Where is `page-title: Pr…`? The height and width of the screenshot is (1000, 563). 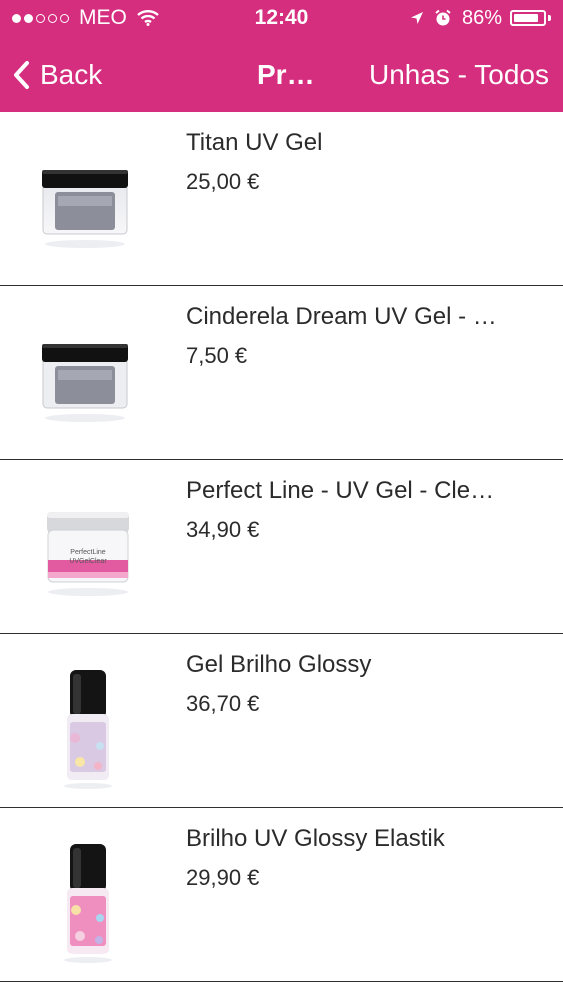 page-title: Pr… is located at coordinates (286, 74).